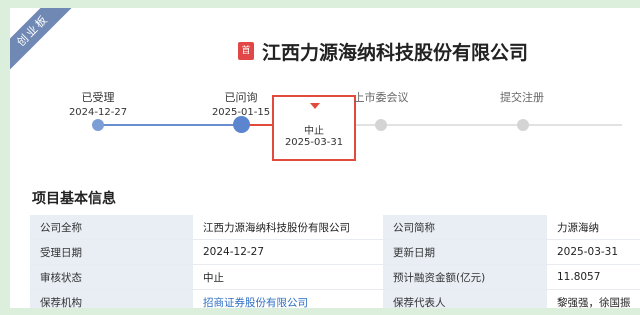 The width and height of the screenshot is (640, 315). Describe the element at coordinates (465, 227) in the screenshot. I see `field-label: 公司简称` at that location.